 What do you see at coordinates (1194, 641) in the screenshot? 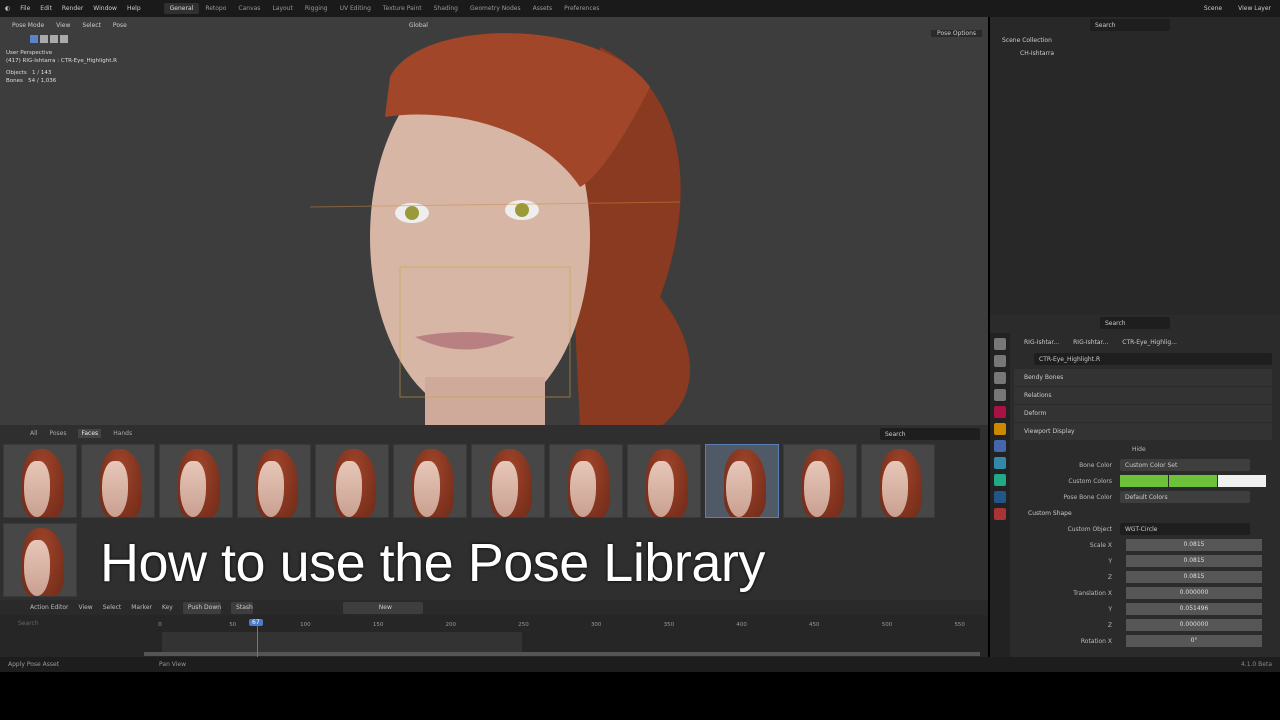
I see `field-value: 0°` at bounding box center [1194, 641].